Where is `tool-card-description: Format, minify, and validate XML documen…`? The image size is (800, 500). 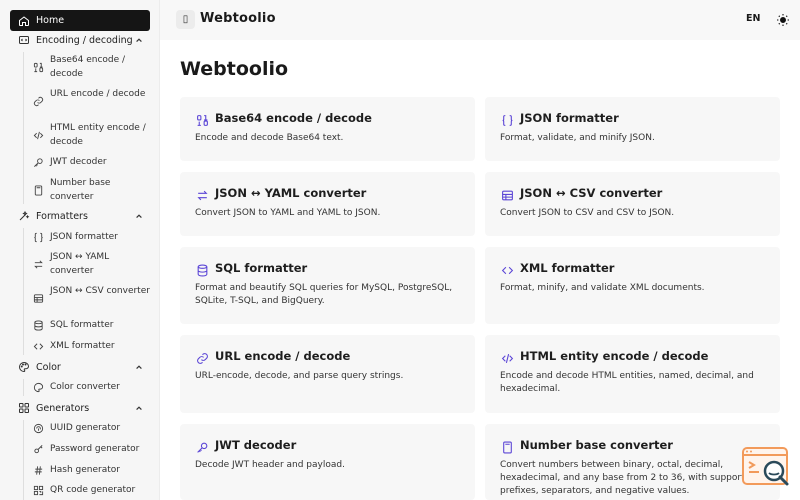 tool-card-description: Format, minify, and validate XML documen… is located at coordinates (602, 288).